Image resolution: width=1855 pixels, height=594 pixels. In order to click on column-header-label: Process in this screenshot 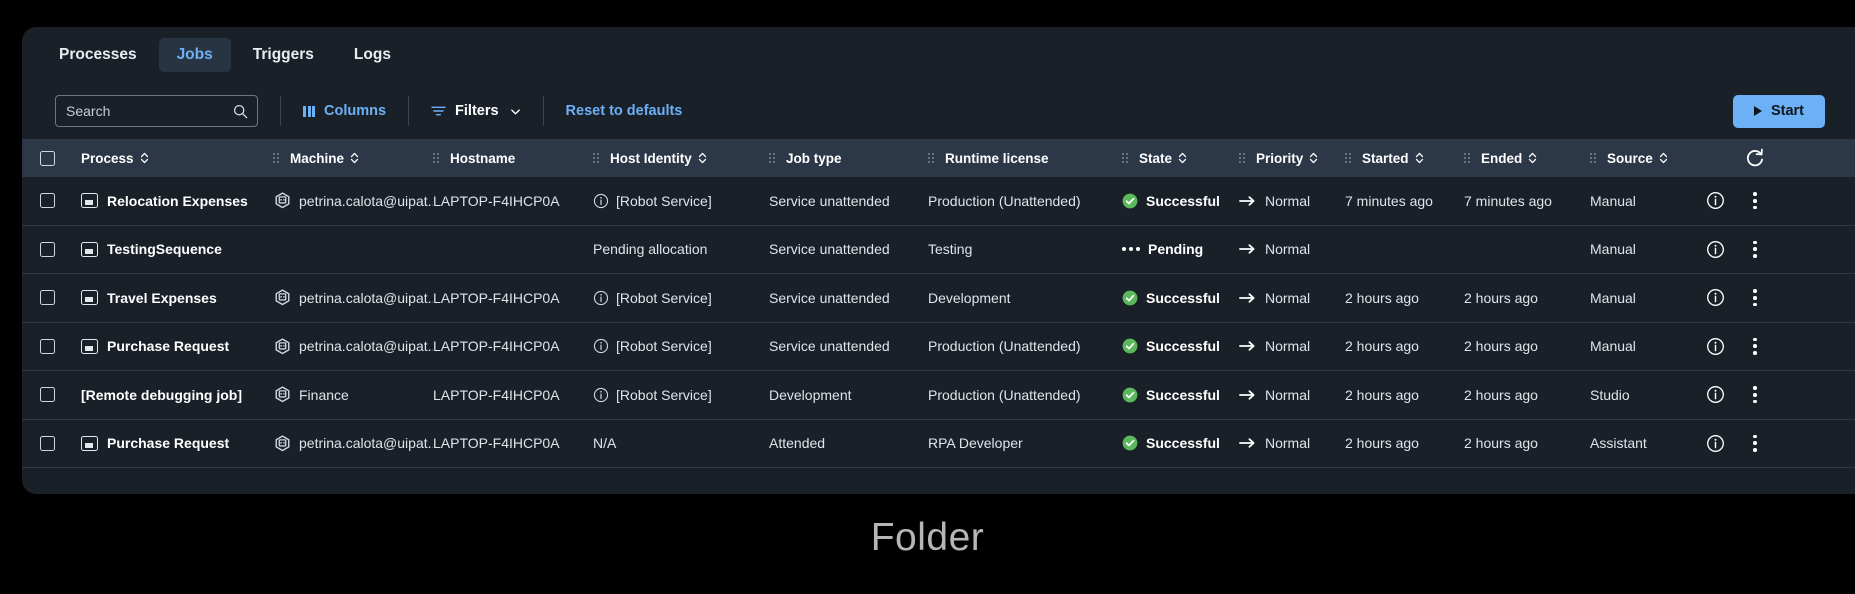, I will do `click(107, 158)`.